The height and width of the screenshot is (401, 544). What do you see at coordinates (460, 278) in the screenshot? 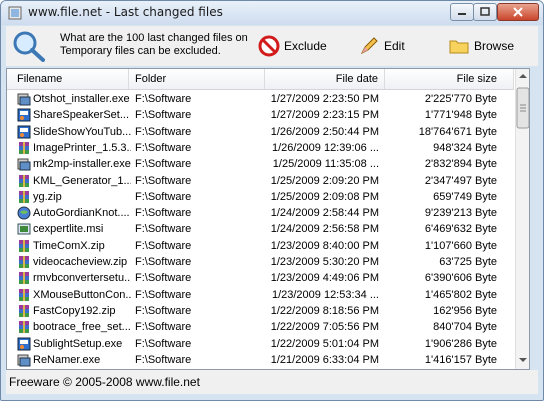
I see `cell-file-size: 6'390'606 Byte` at bounding box center [460, 278].